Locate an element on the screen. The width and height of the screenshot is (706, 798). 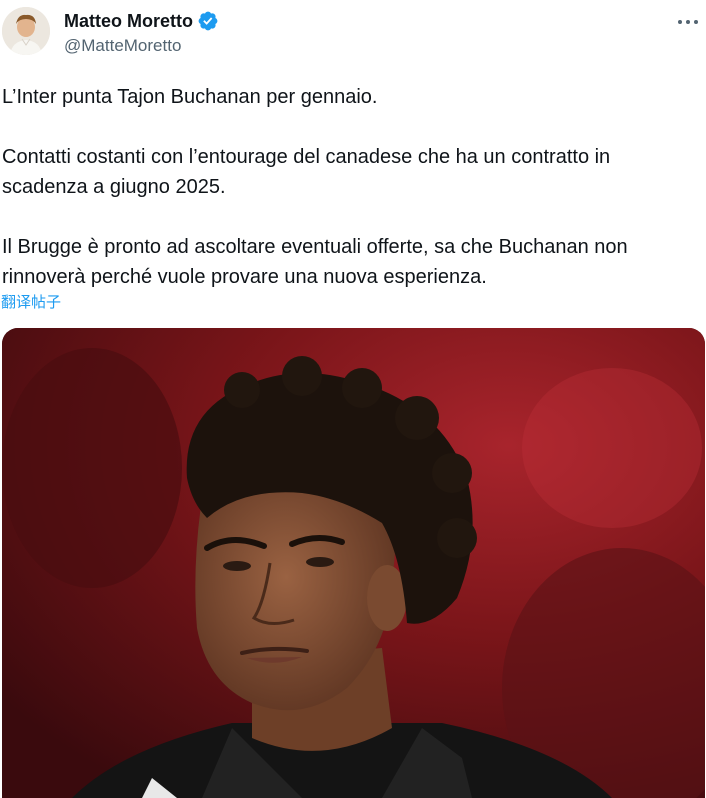
avatar is located at coordinates (26, 31).